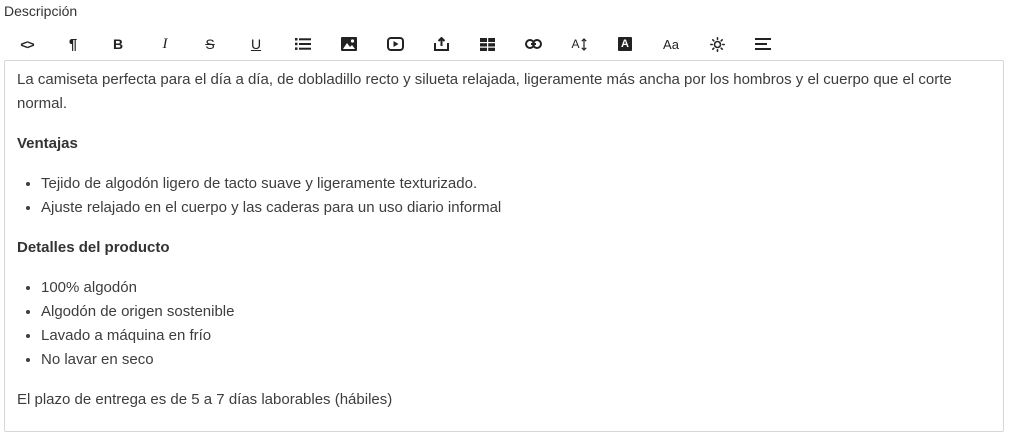  What do you see at coordinates (516, 336) in the screenshot?
I see `list-item: Lavado a máquina en frío` at bounding box center [516, 336].